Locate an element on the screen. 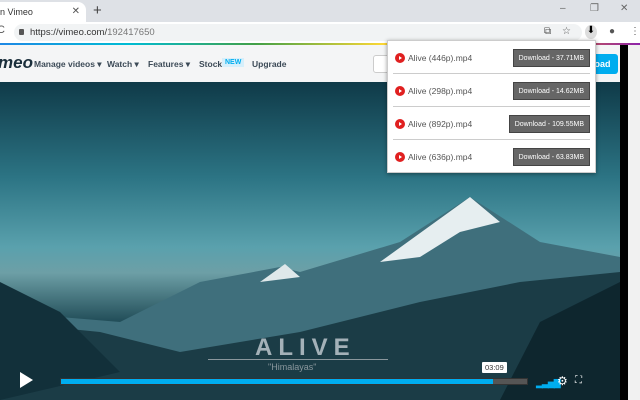 The width and height of the screenshot is (640, 400). tab-title: n Vimeo is located at coordinates (16, 12).